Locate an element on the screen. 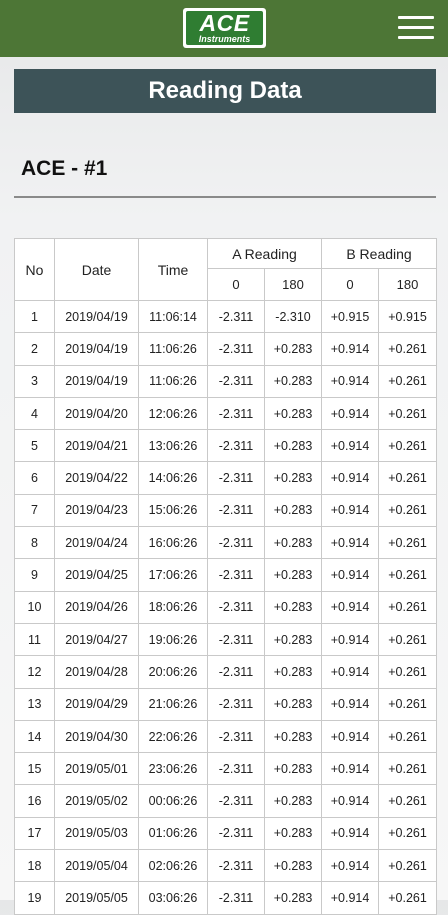 This screenshot has height=915, width=448. cell-date: 2019/04/24 is located at coordinates (96, 543).